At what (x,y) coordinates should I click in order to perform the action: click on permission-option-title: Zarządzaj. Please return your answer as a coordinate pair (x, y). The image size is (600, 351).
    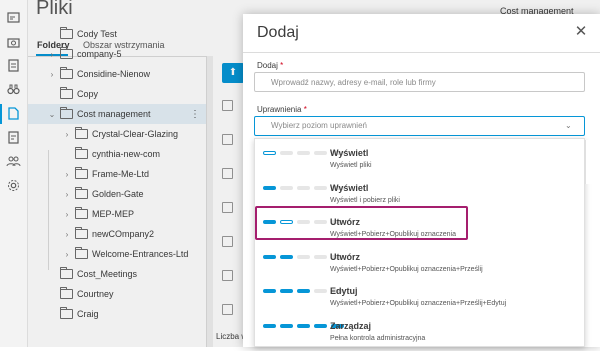
    Looking at the image, I should click on (351, 325).